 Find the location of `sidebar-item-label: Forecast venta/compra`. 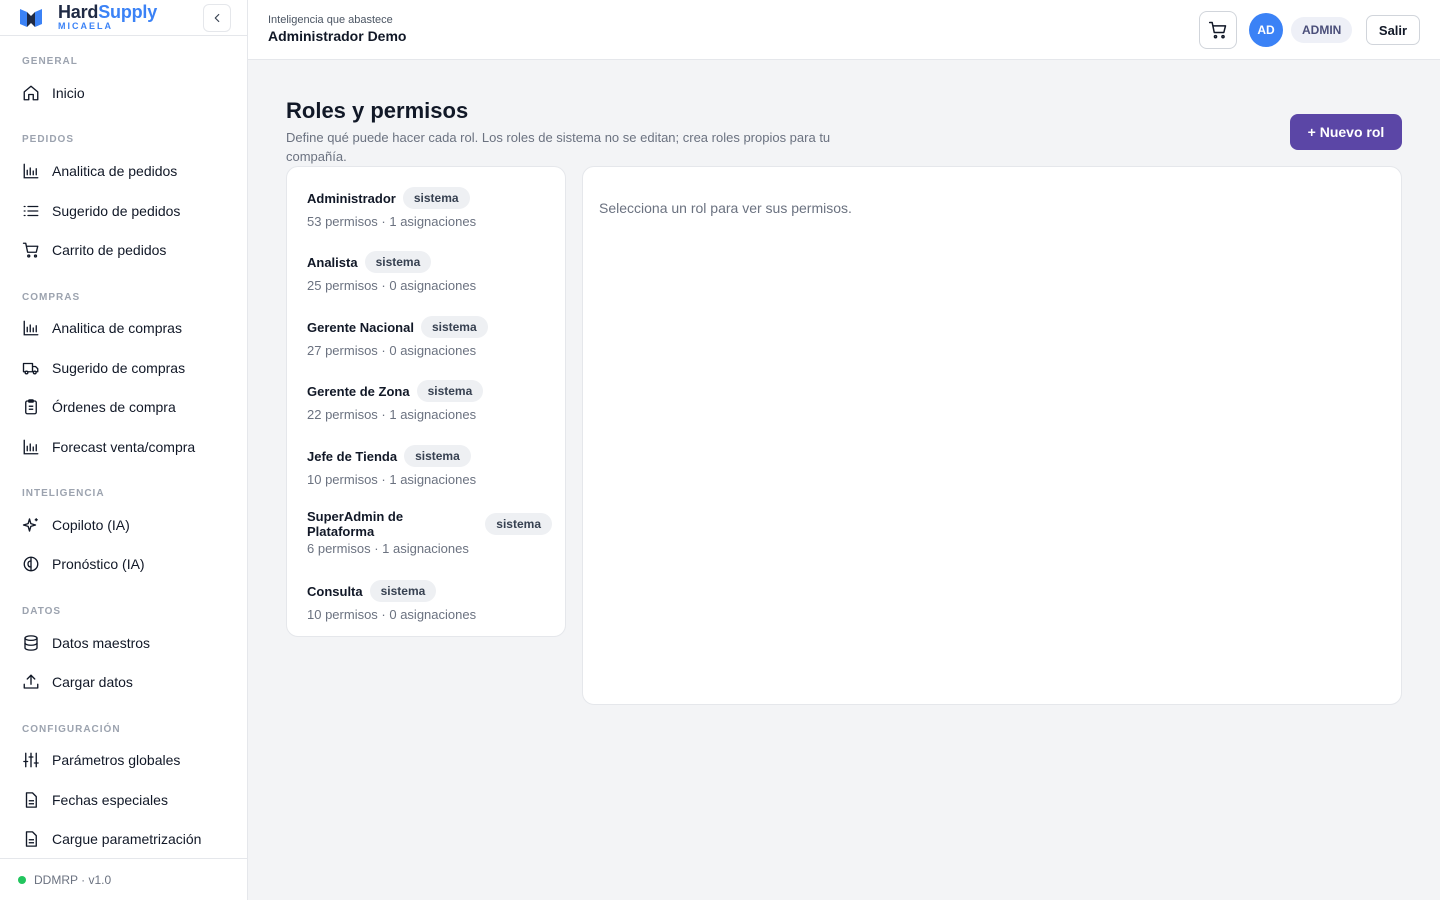

sidebar-item-label: Forecast venta/compra is located at coordinates (124, 447).